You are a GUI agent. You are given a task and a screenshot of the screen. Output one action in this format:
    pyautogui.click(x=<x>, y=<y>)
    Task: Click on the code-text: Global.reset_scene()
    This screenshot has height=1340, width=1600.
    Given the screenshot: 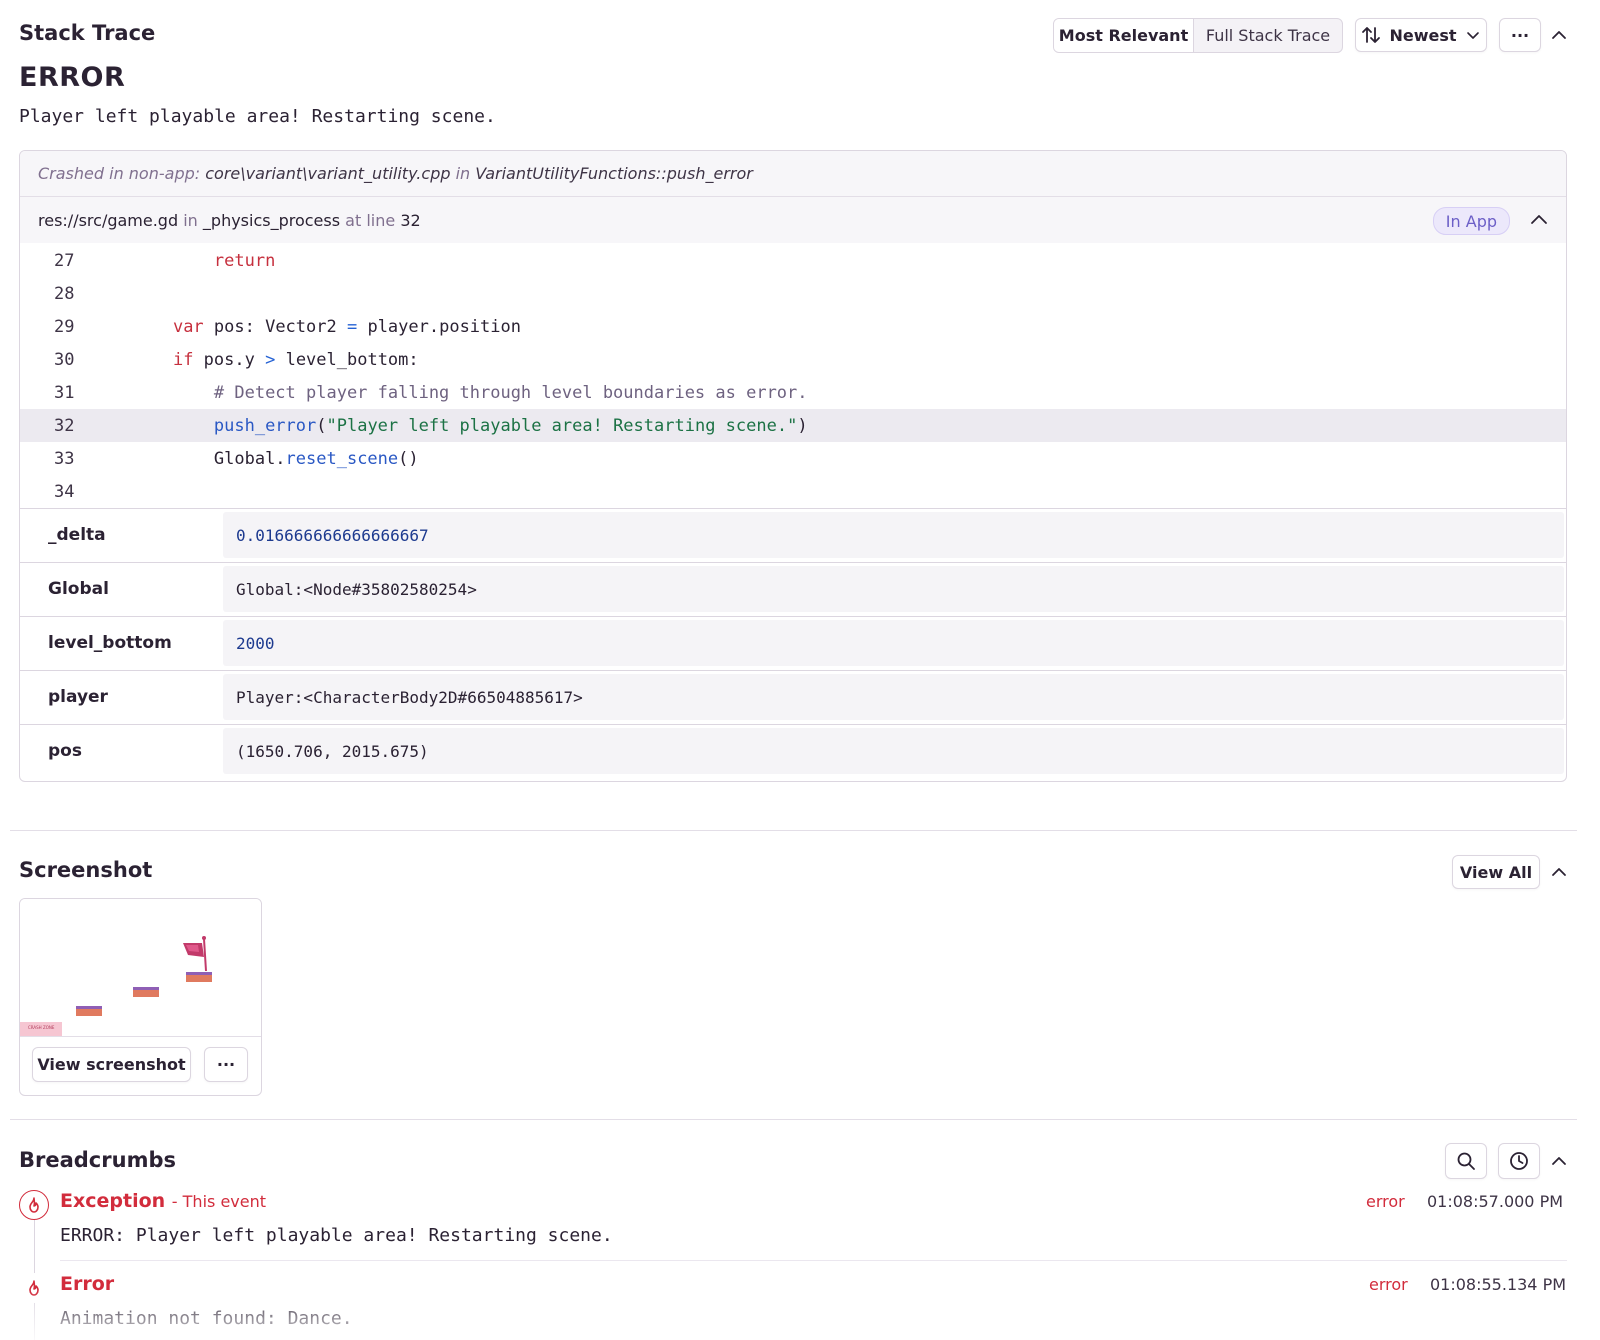 What is the action you would take?
    pyautogui.click(x=316, y=458)
    